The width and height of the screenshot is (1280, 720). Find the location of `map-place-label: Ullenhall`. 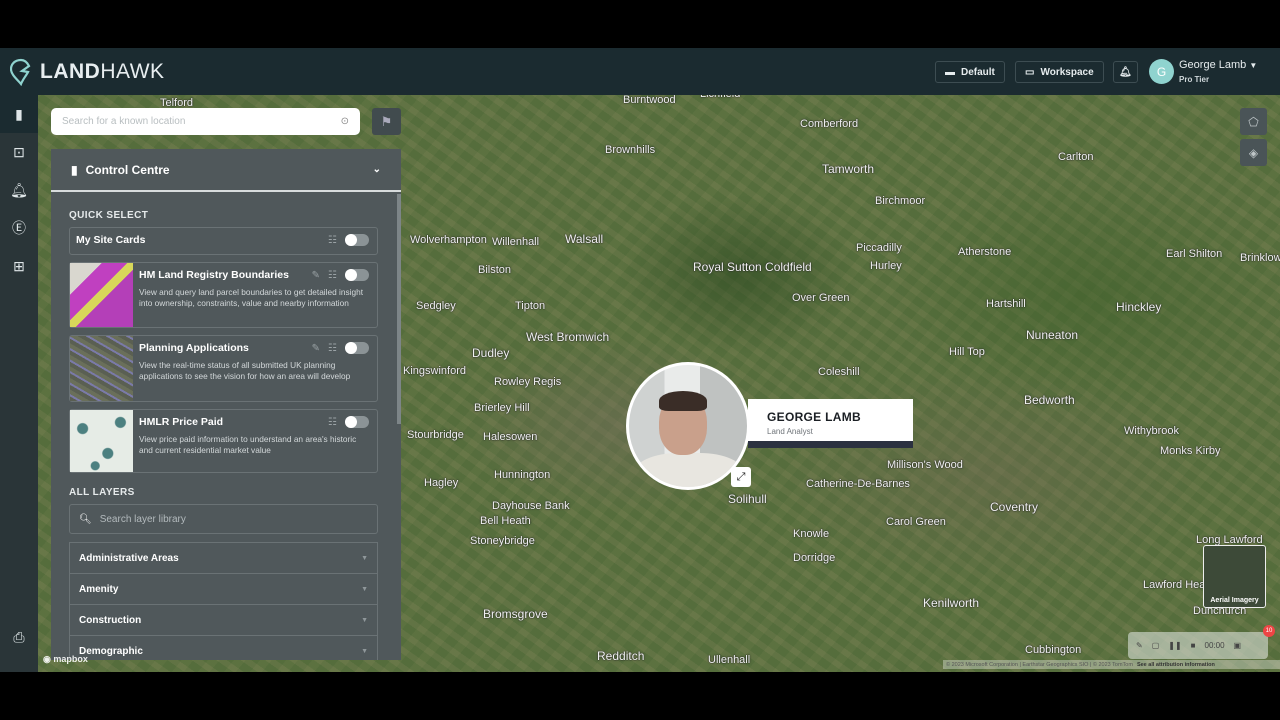

map-place-label: Ullenhall is located at coordinates (729, 660).